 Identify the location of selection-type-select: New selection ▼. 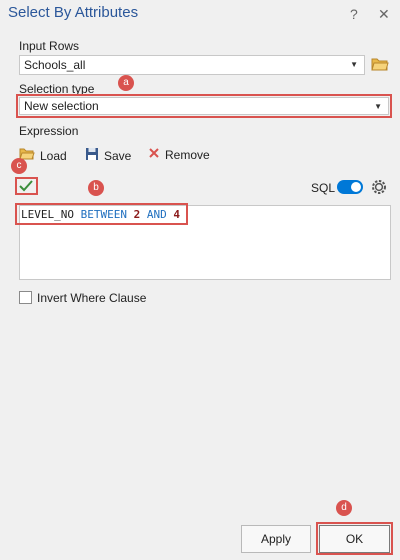
(204, 106).